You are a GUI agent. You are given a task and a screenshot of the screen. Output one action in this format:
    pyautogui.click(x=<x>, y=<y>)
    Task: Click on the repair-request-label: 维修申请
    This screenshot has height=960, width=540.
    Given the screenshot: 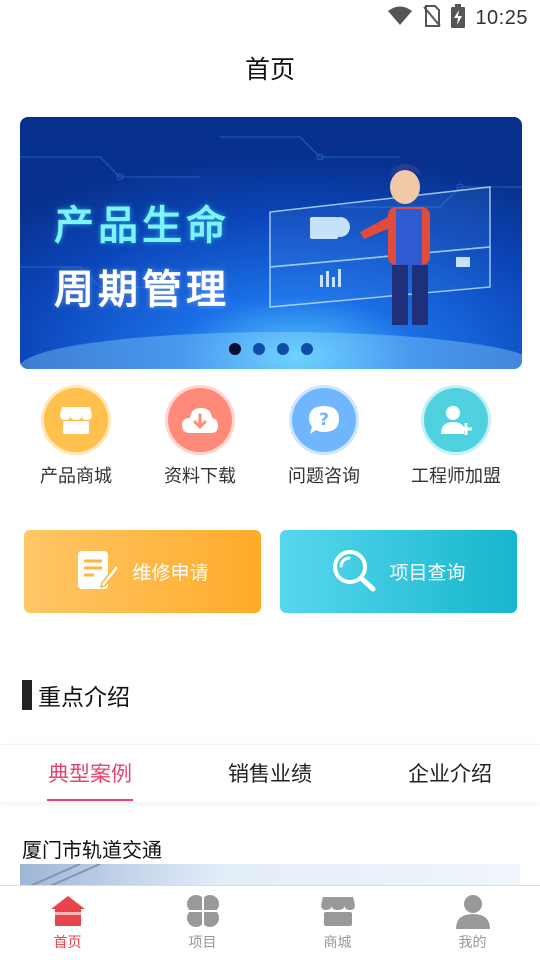 What is the action you would take?
    pyautogui.click(x=170, y=573)
    